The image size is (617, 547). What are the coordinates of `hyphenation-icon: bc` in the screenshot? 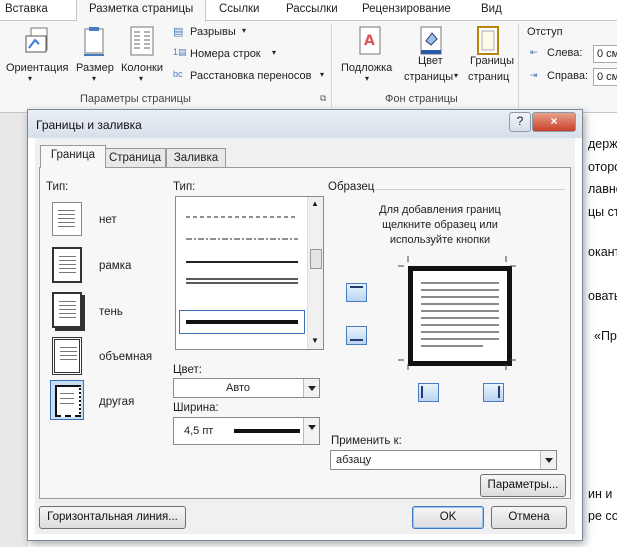 It's located at (178, 74).